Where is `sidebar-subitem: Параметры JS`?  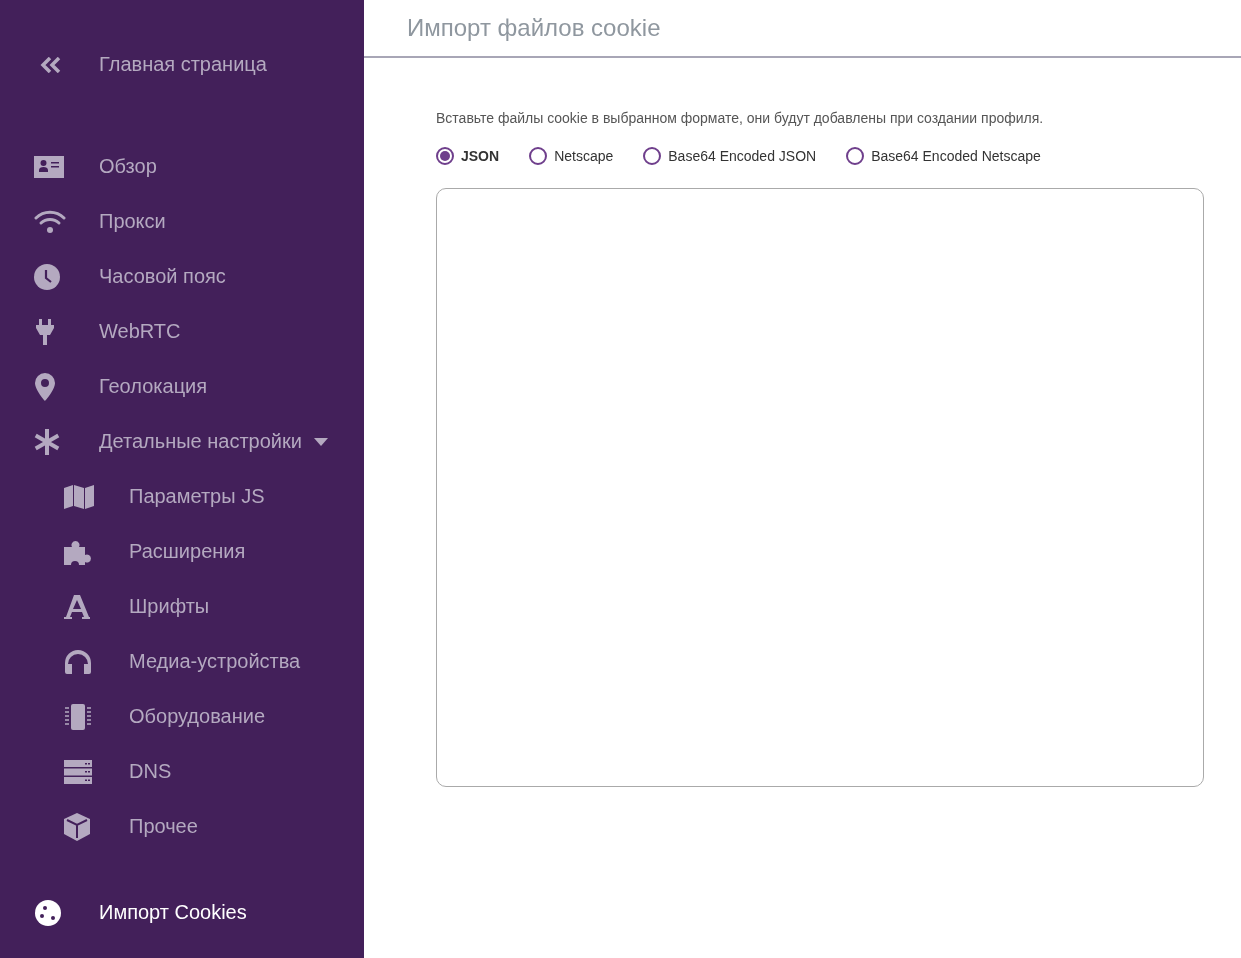
sidebar-subitem: Параметры JS is located at coordinates (182, 496).